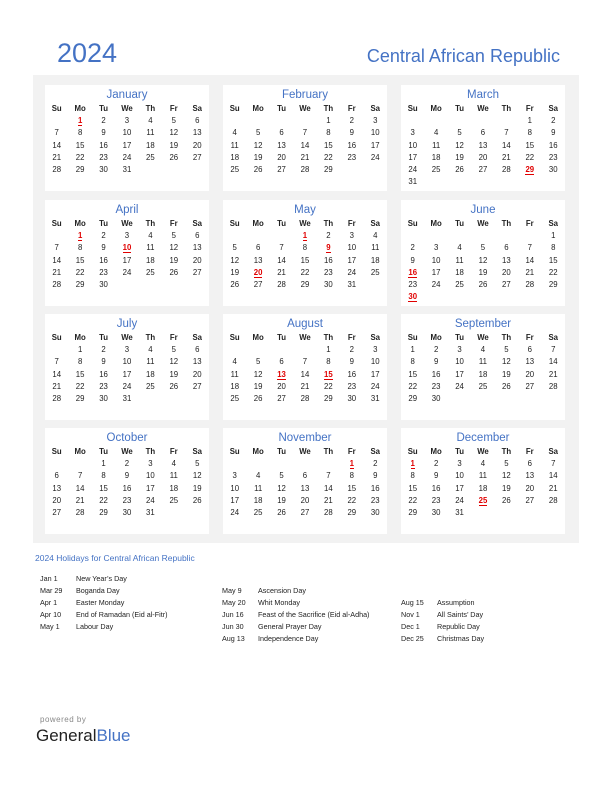 This screenshot has width=612, height=792. I want to click on holiday-date: May 20, so click(234, 602).